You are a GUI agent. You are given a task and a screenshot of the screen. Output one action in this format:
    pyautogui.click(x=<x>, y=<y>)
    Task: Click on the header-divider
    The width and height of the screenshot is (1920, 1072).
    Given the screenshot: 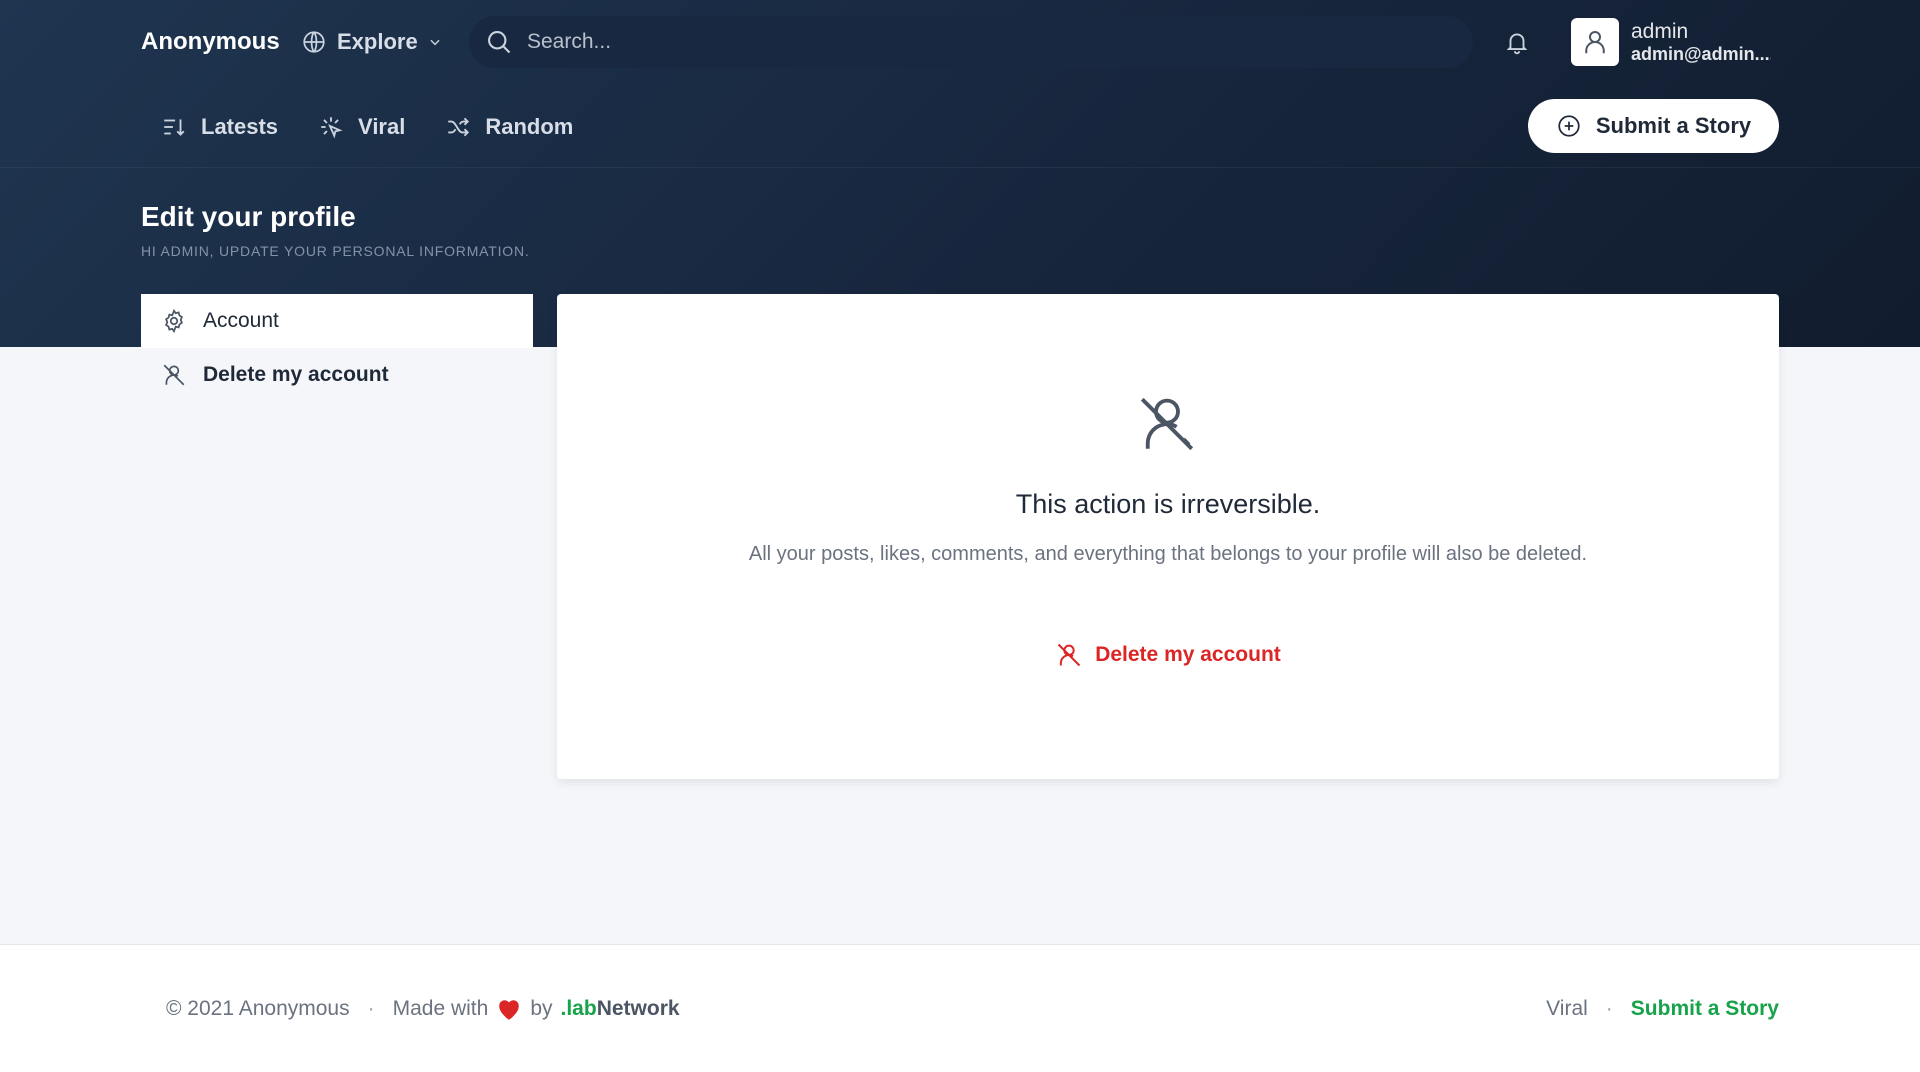 What is the action you would take?
    pyautogui.click(x=960, y=167)
    